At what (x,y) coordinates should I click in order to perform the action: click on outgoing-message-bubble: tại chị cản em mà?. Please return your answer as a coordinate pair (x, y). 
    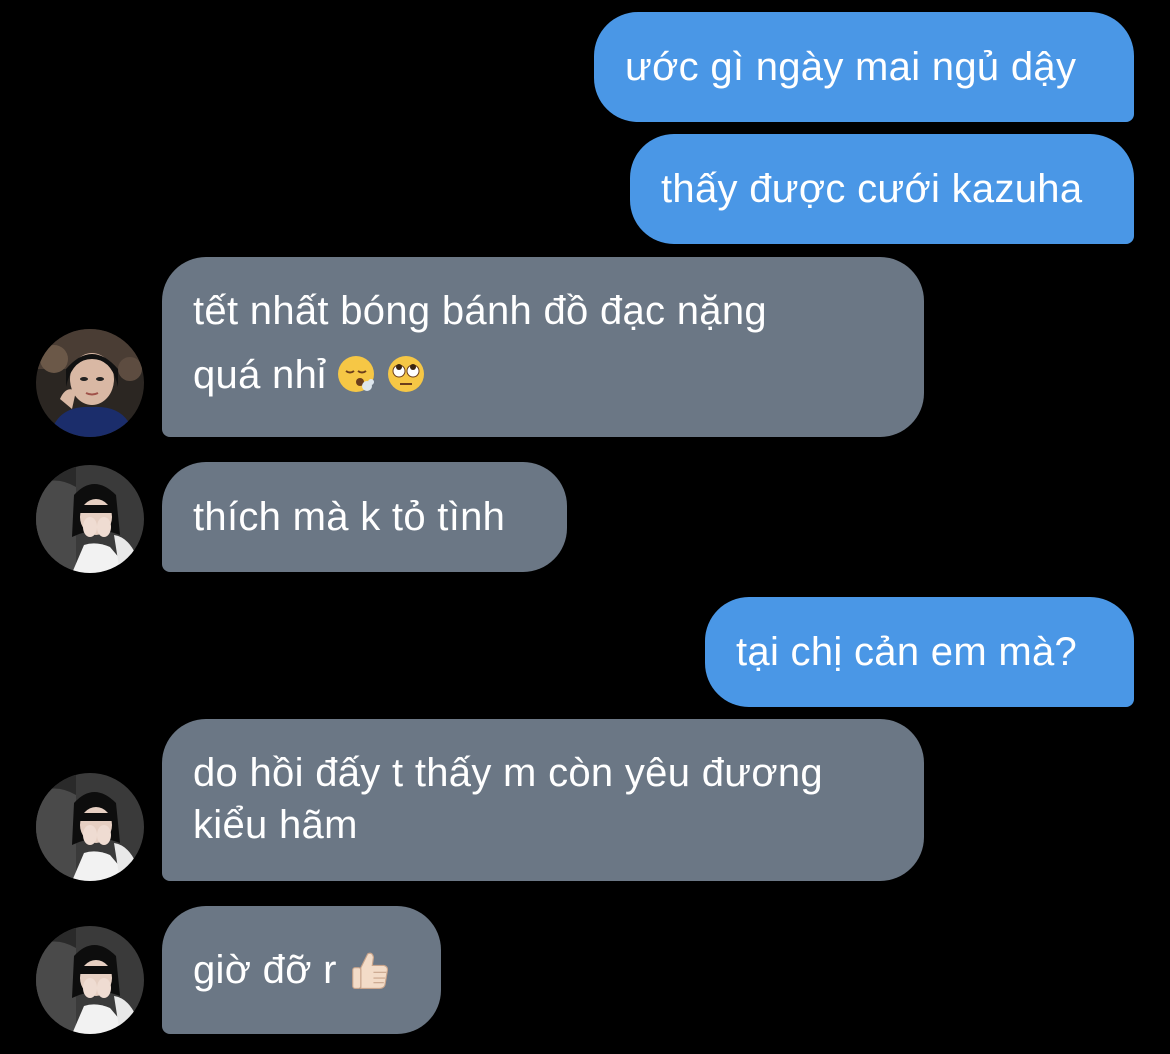
    Looking at the image, I should click on (919, 652).